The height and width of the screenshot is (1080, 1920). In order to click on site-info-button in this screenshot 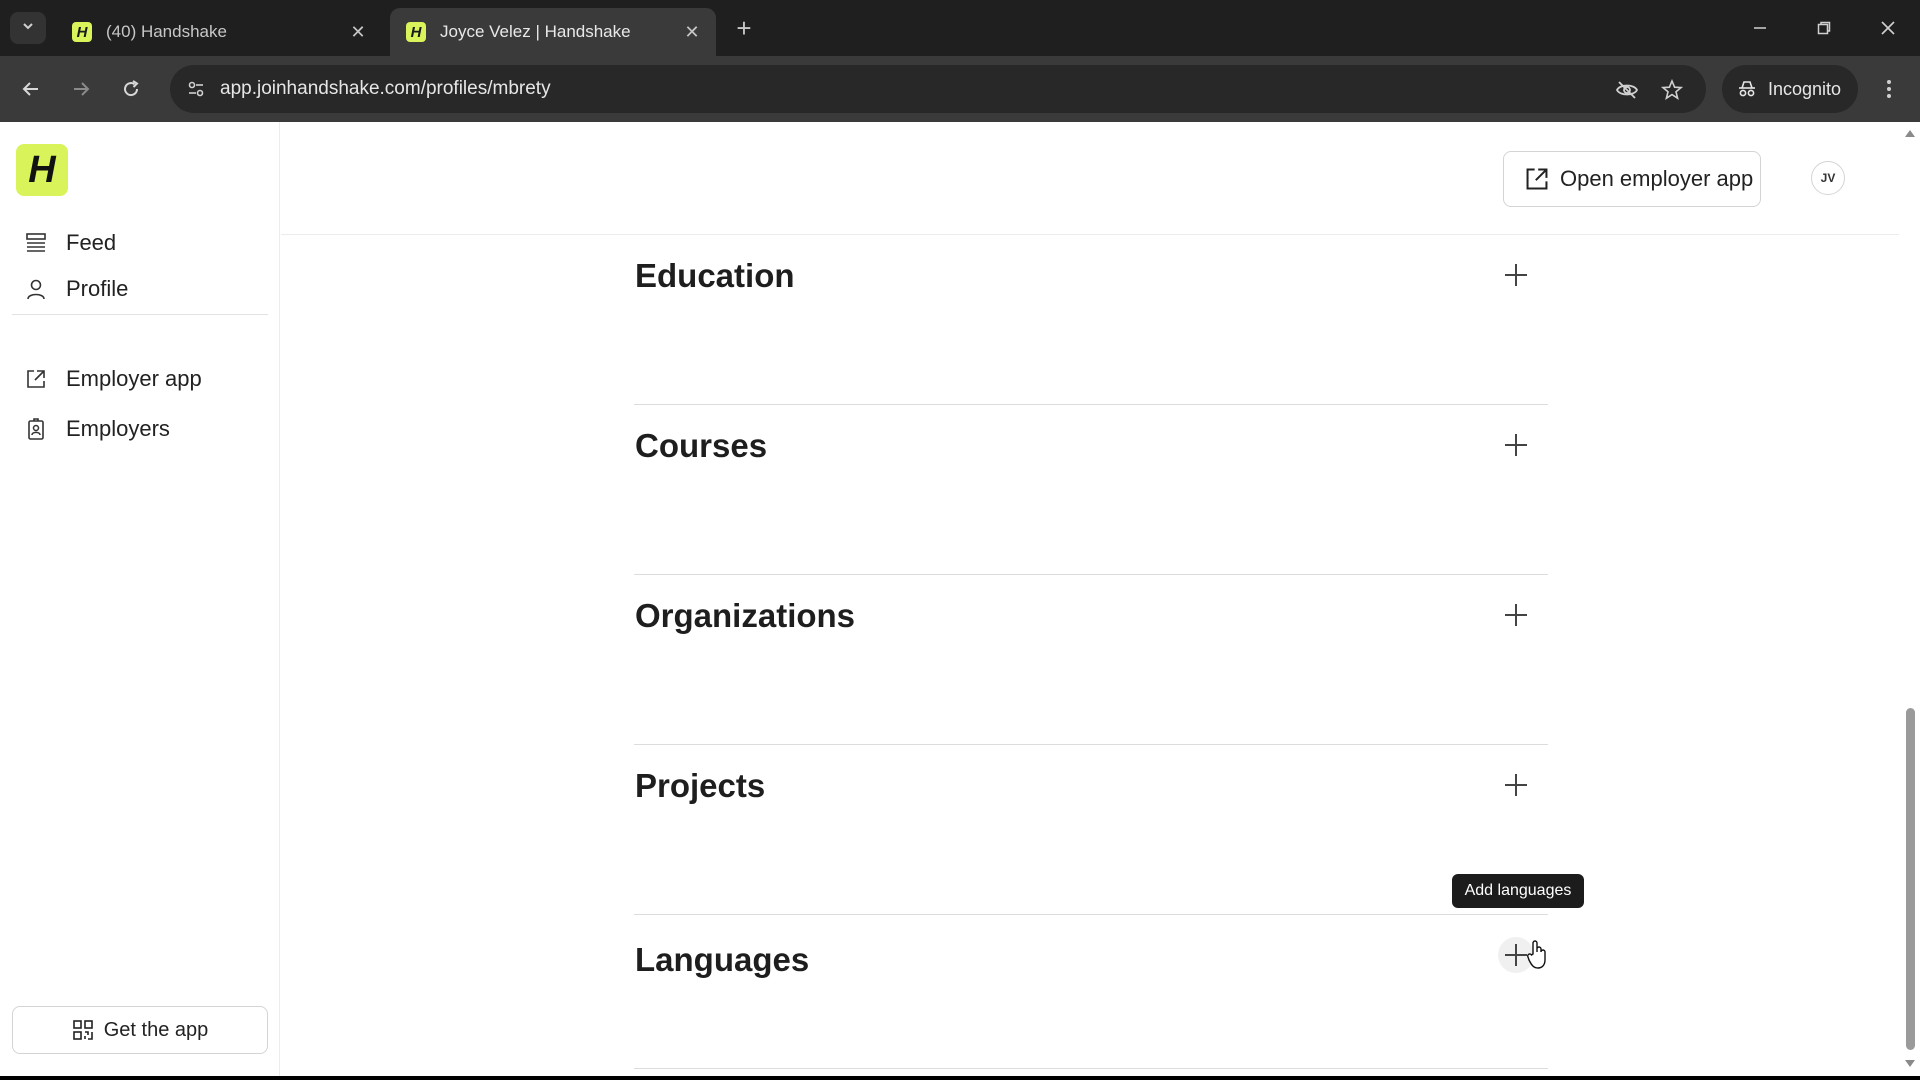, I will do `click(196, 89)`.